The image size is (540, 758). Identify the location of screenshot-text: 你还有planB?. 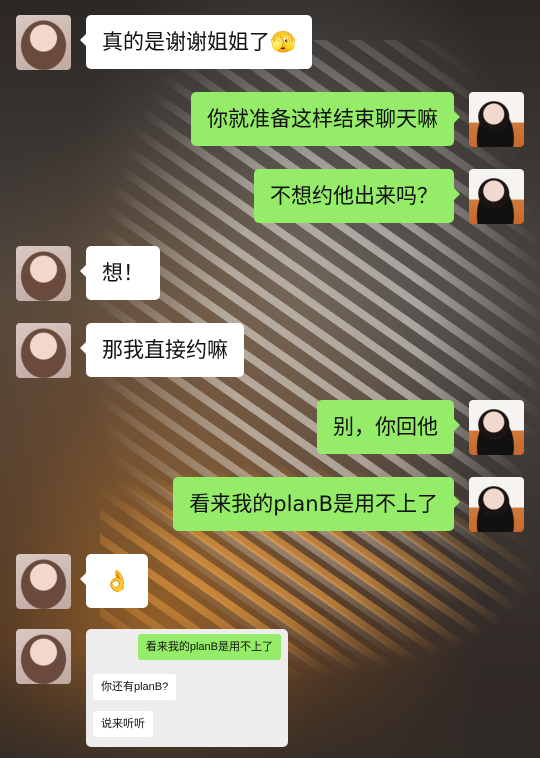
(135, 687).